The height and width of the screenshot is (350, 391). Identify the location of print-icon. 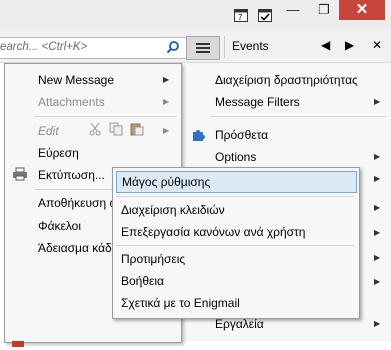
(20, 175).